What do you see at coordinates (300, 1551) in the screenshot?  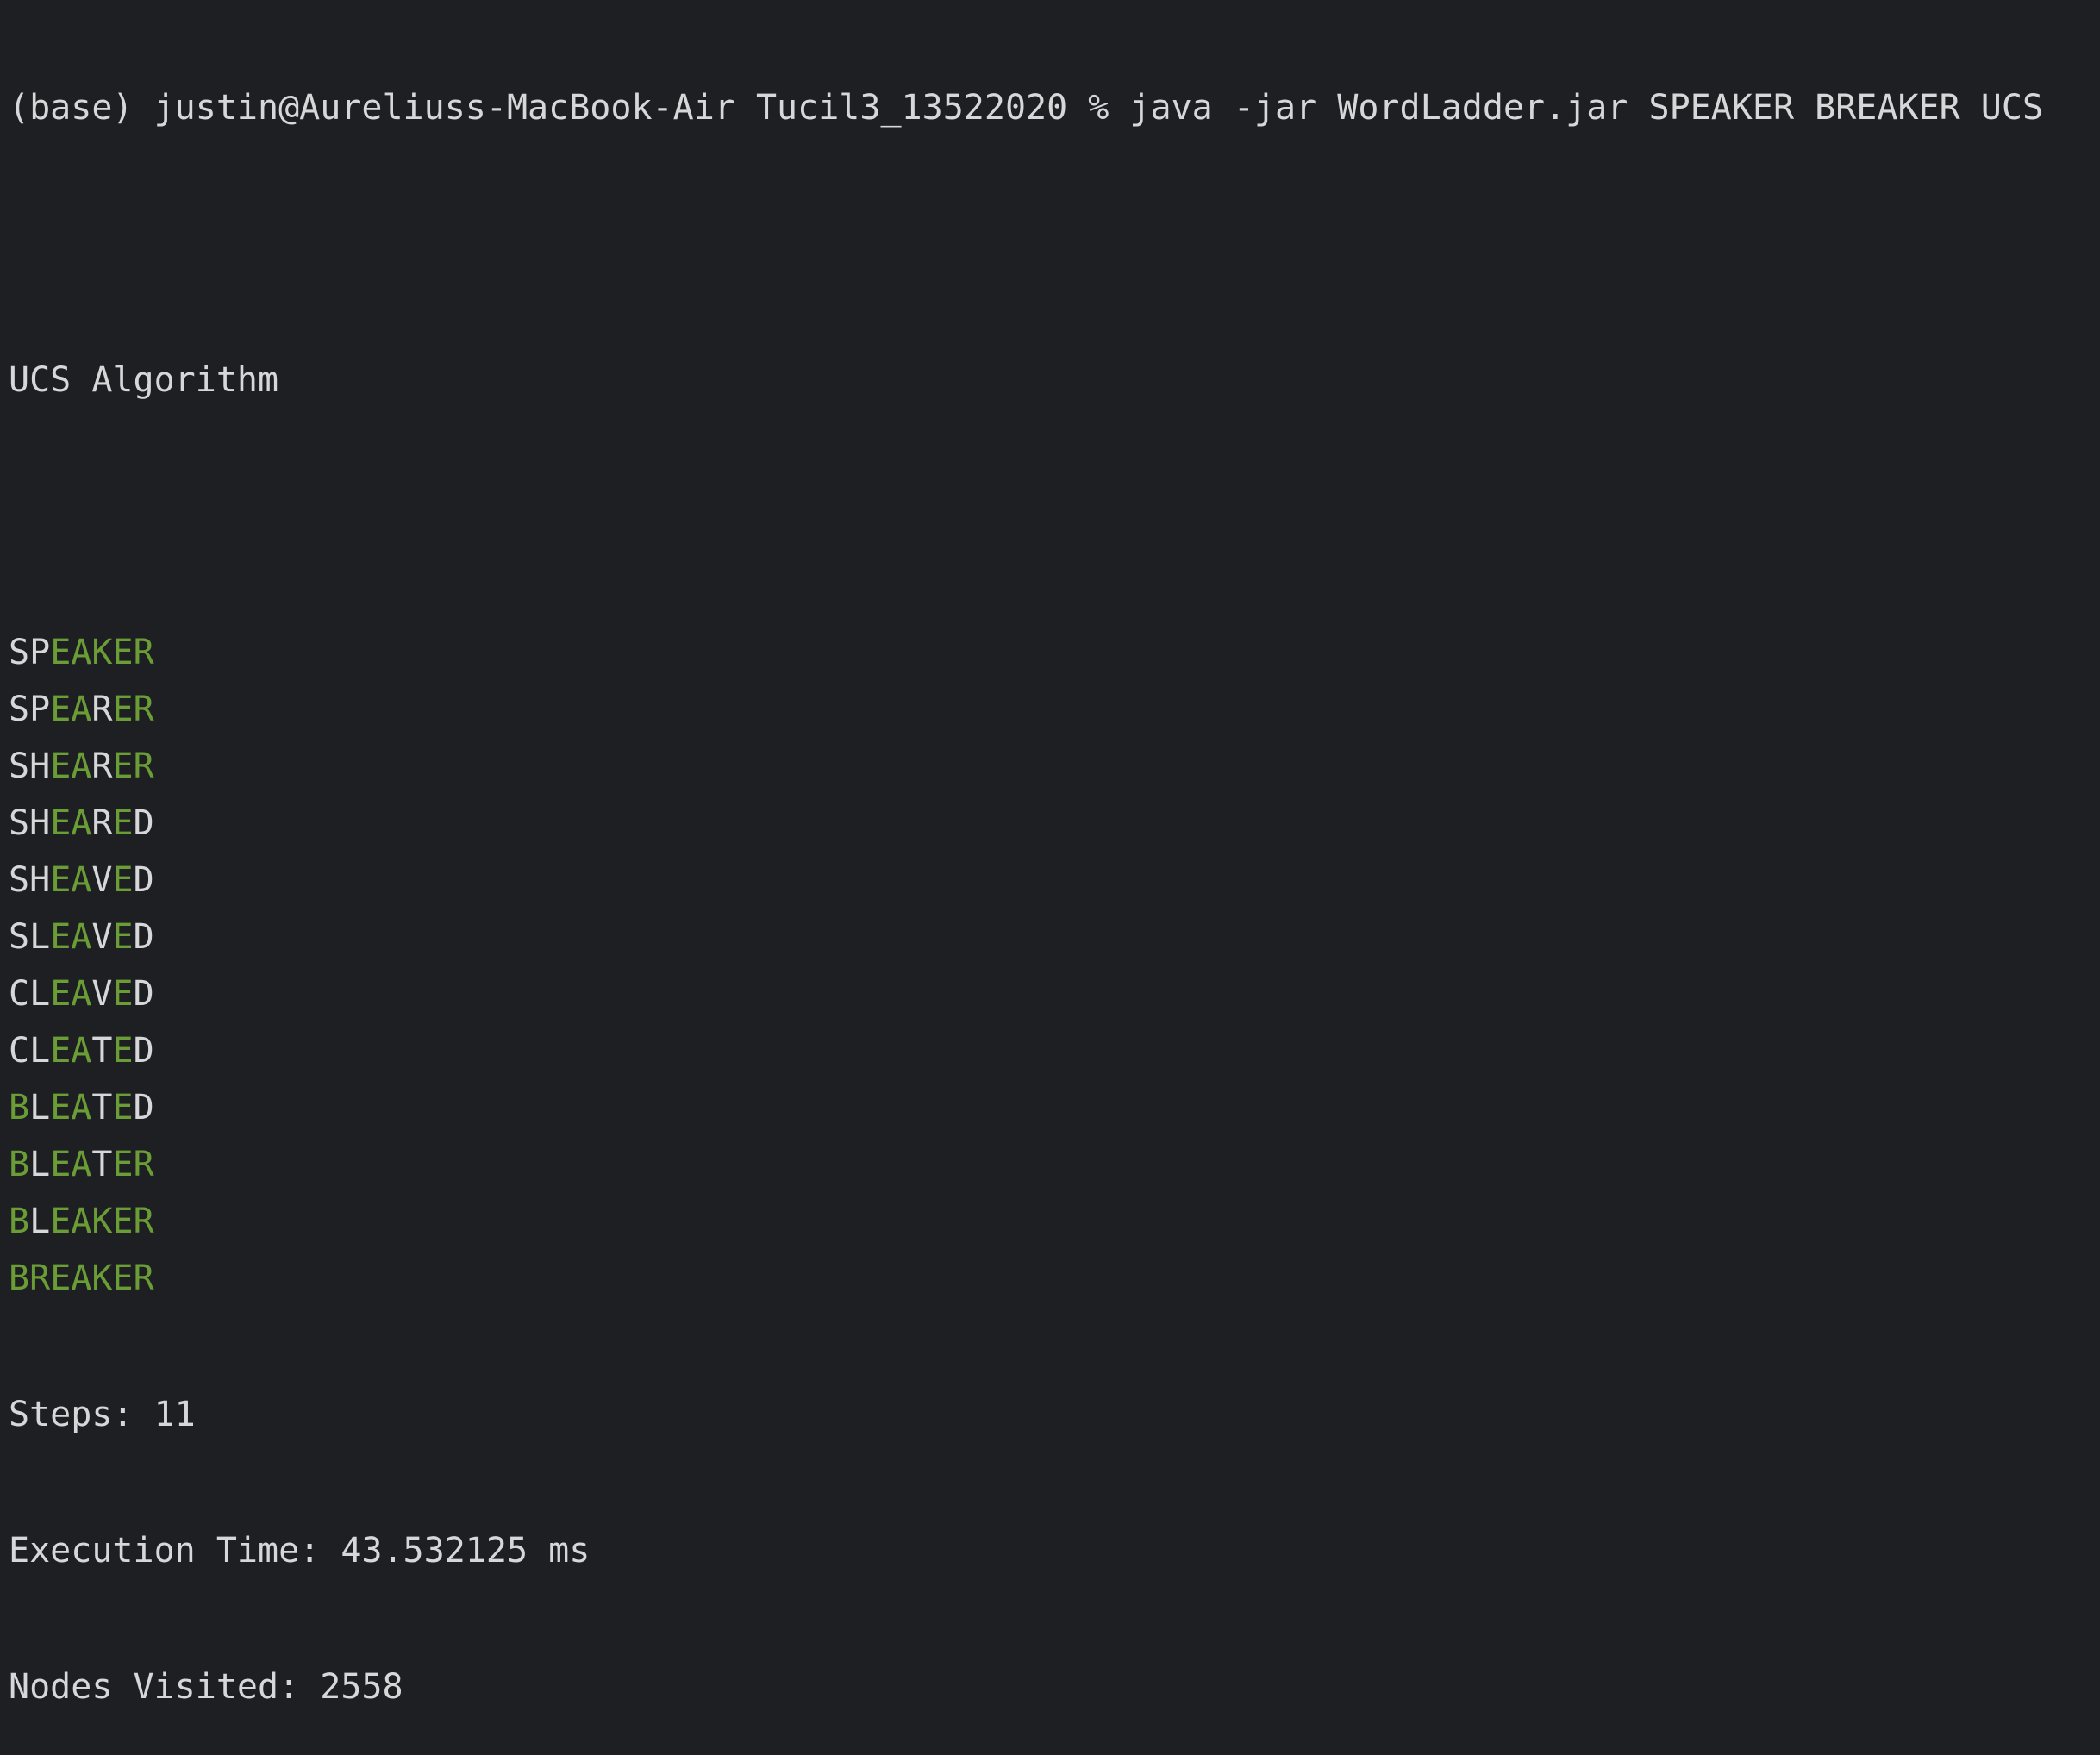 I see `execution-time: Execution Time: 43.532125 ms` at bounding box center [300, 1551].